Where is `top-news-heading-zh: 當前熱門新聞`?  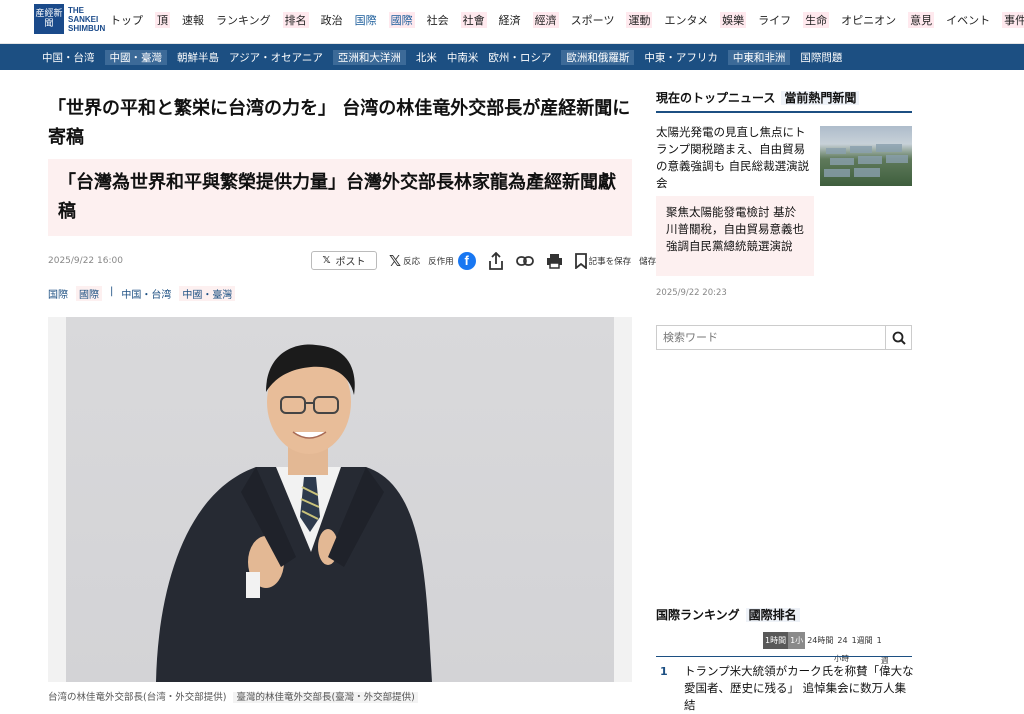
top-news-heading-zh: 當前熱門新聞 is located at coordinates (820, 98).